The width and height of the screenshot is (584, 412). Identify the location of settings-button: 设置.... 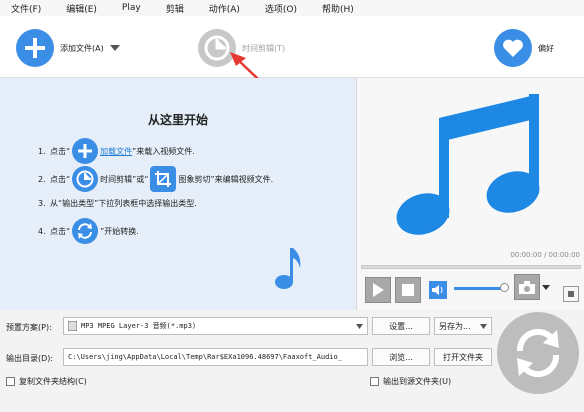
(401, 326).